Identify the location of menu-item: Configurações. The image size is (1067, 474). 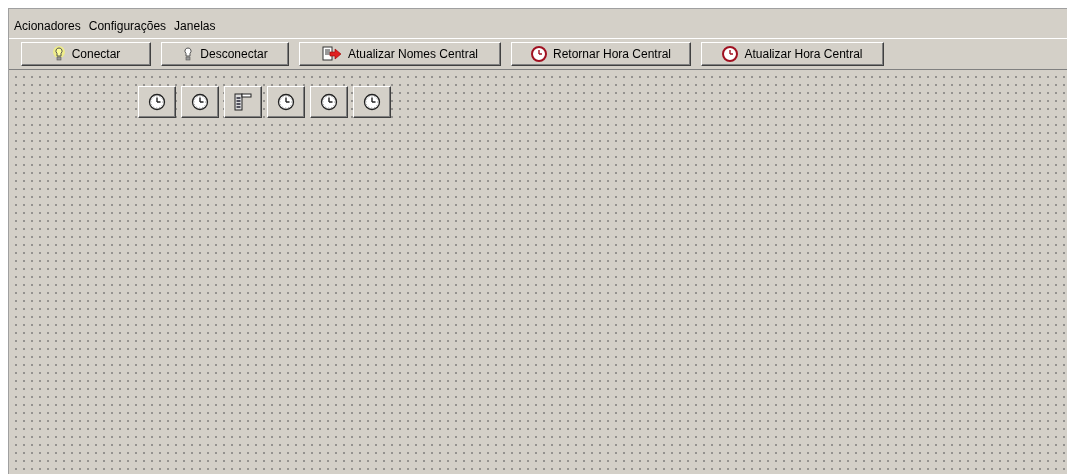
(127, 26).